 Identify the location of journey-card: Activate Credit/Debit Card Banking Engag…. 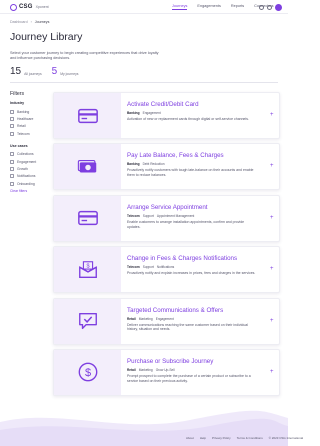
(166, 115).